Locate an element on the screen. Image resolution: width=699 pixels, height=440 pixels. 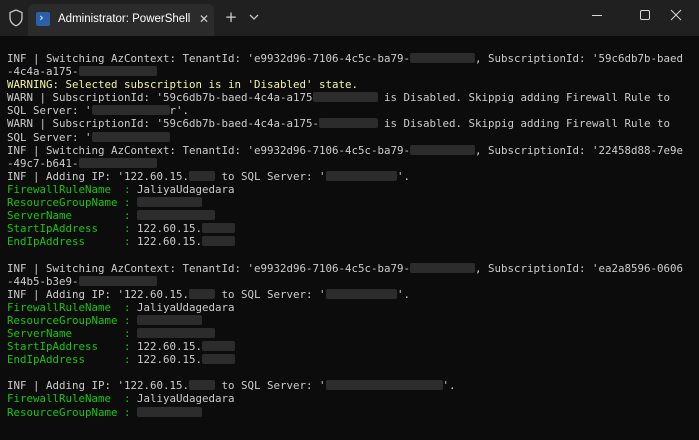
chevron-down-icon is located at coordinates (254, 17).